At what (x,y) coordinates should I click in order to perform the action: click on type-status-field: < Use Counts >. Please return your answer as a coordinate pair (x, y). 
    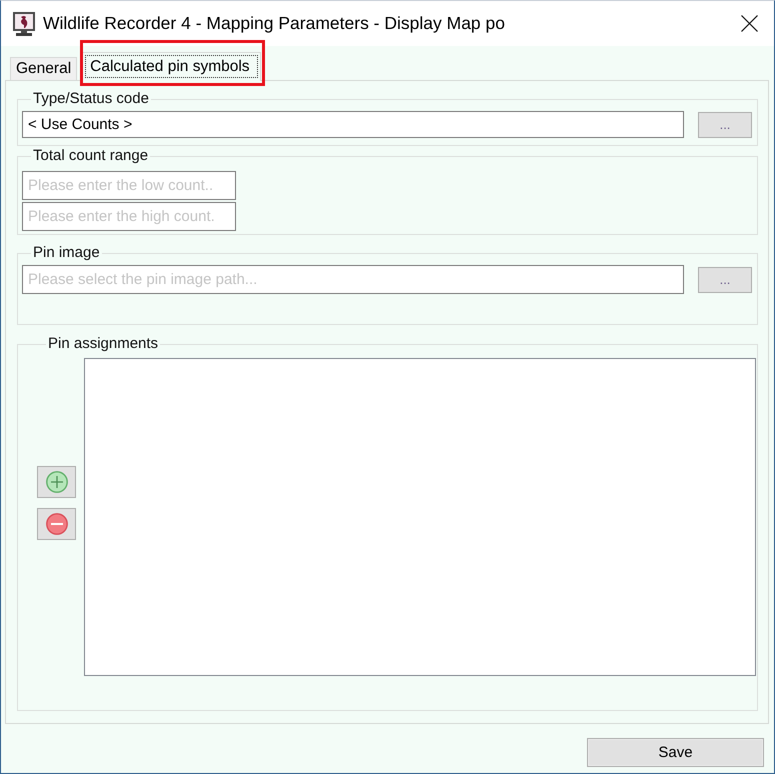
    Looking at the image, I should click on (353, 124).